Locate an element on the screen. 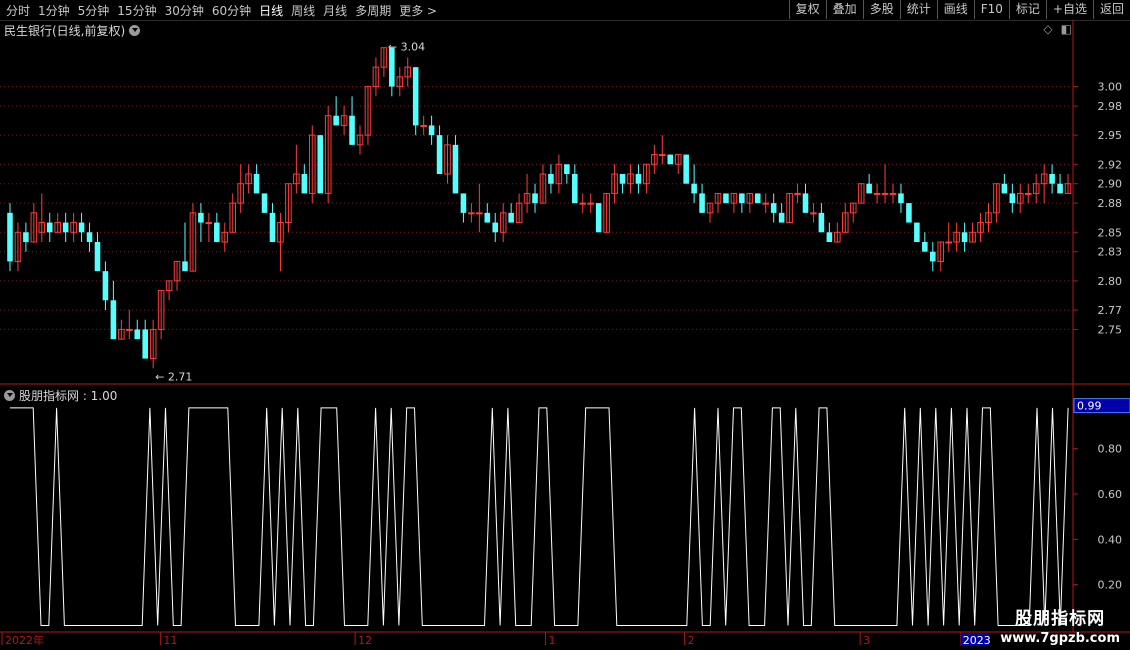  date-axis: 2022年 11 12 1 2 3 2023 is located at coordinates (565, 639).